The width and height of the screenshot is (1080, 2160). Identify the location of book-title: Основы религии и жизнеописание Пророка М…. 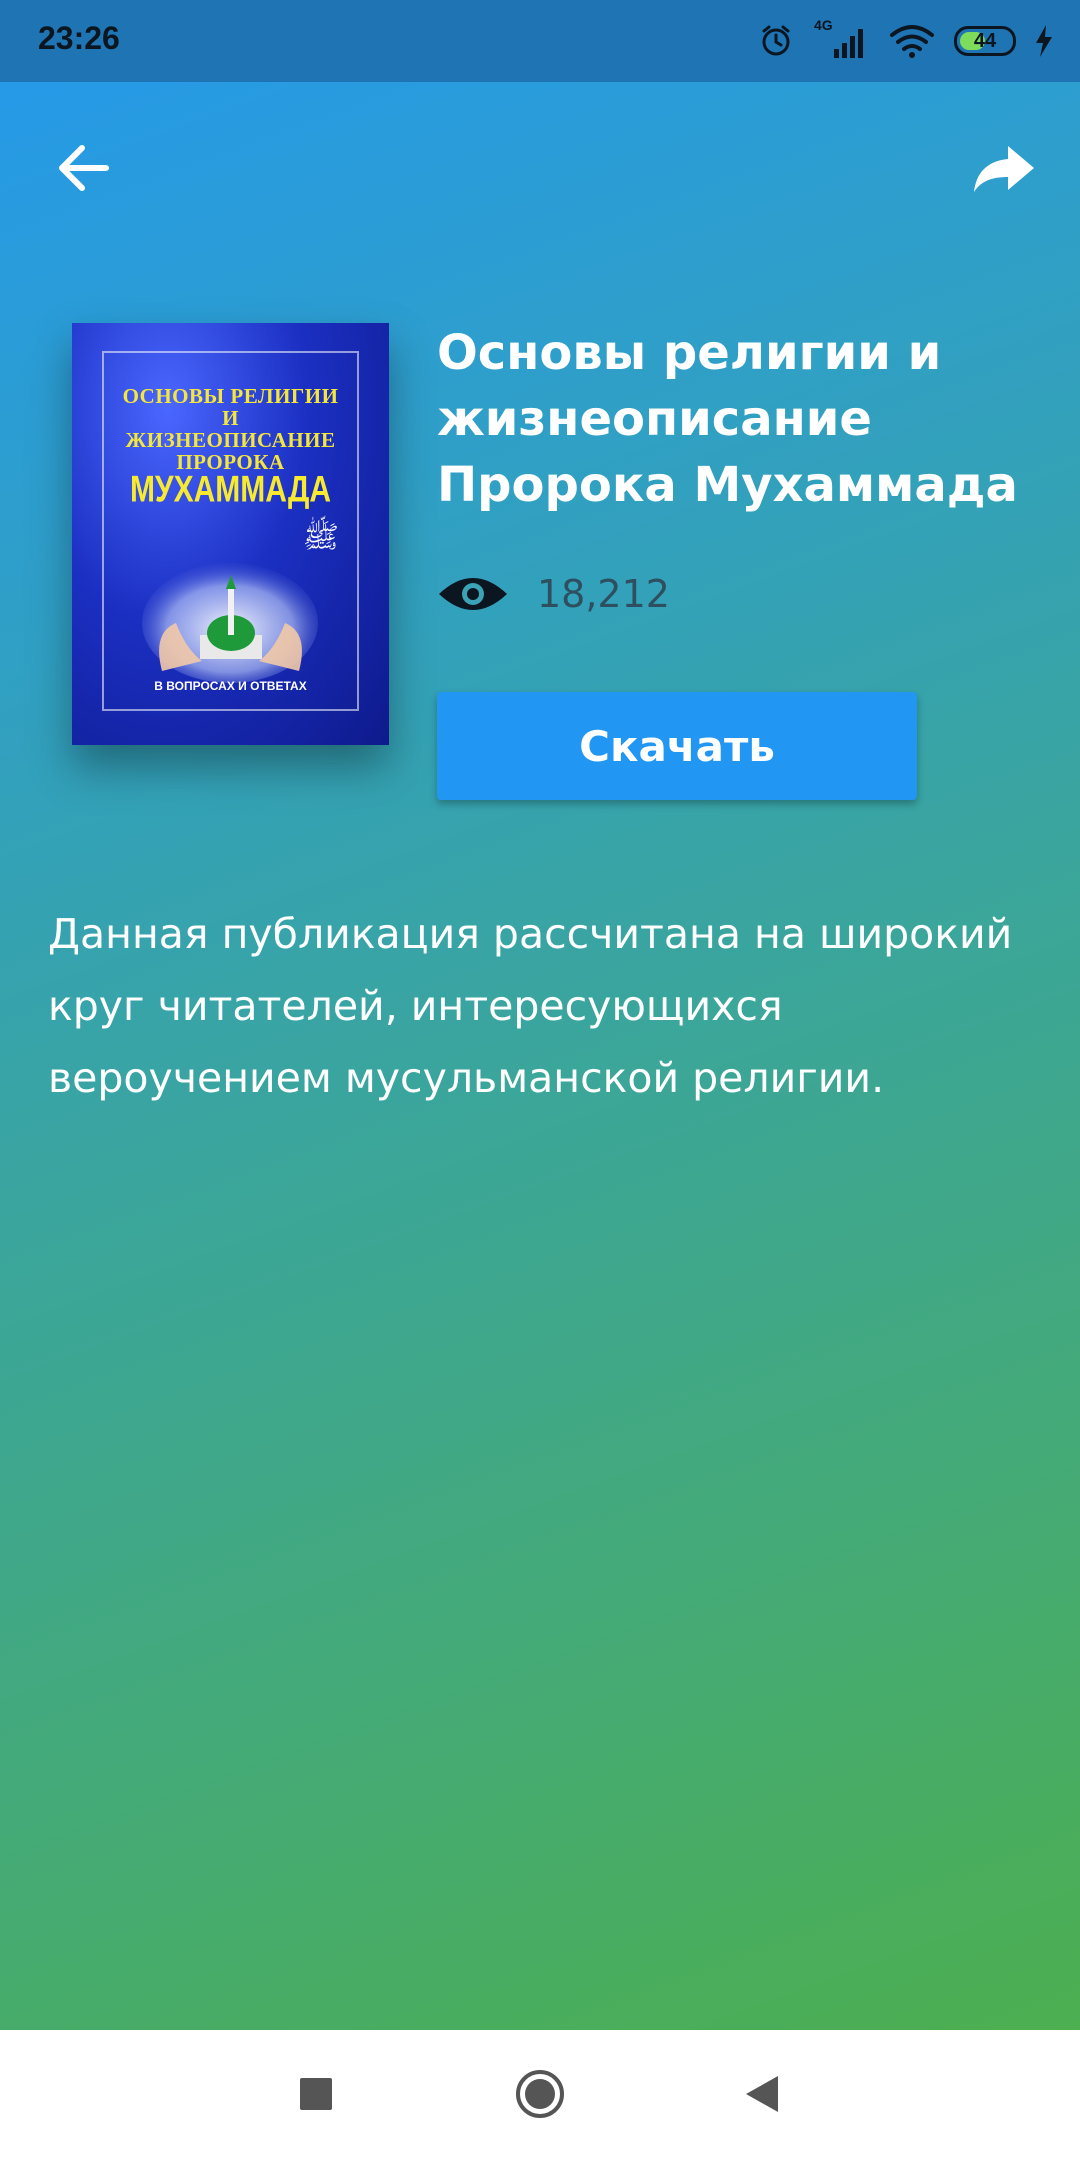
(727, 419).